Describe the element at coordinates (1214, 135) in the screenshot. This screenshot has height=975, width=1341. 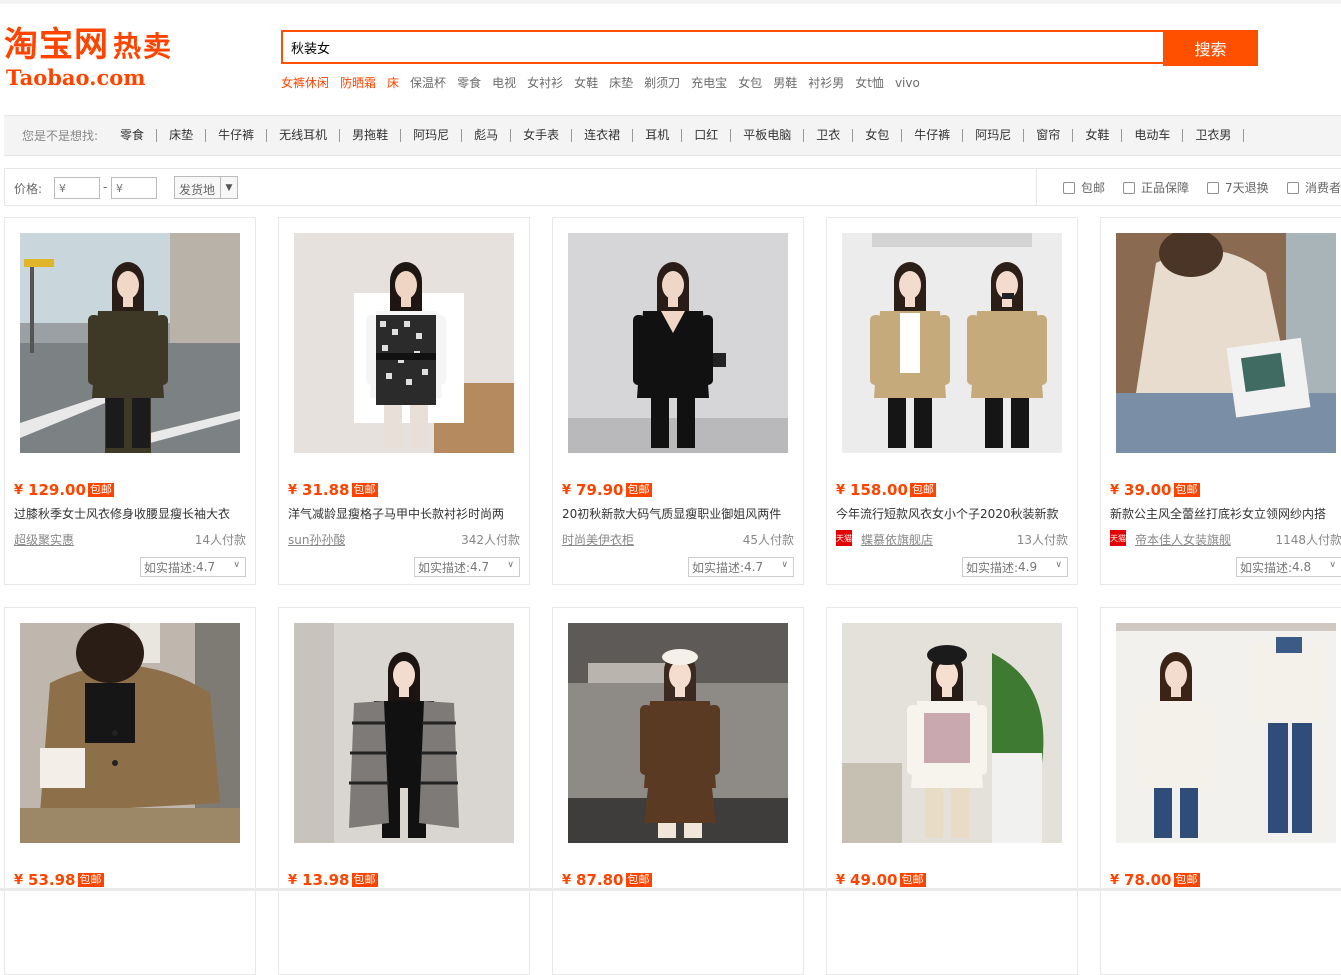
I see `suggestion-link: 卫衣男` at that location.